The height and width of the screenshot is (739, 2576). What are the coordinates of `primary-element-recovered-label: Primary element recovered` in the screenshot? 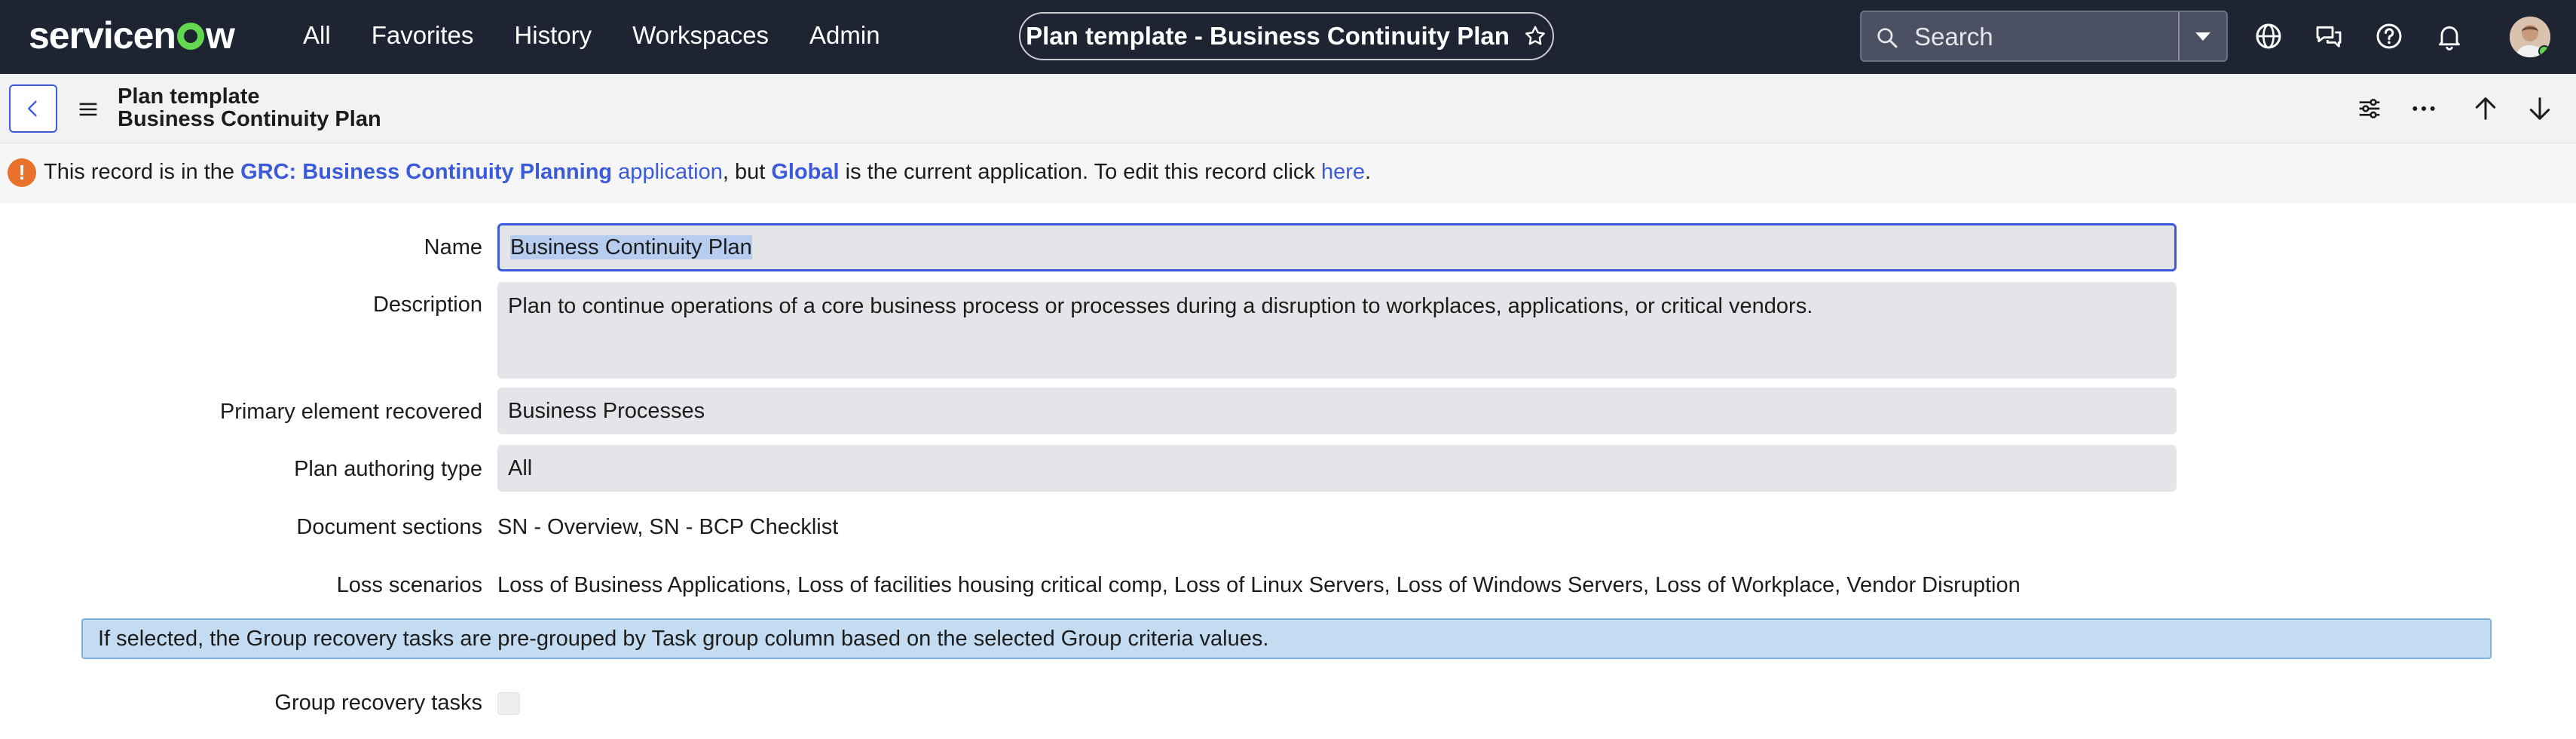 It's located at (350, 412).